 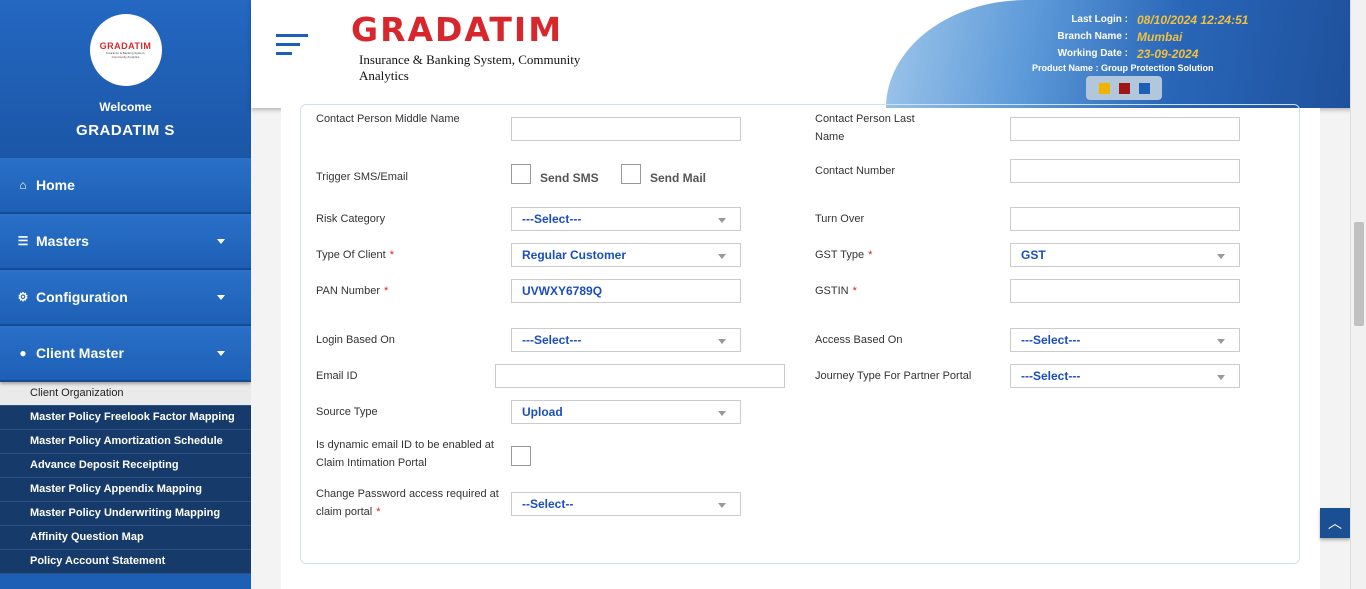 I want to click on access-based-label: Access Based On, so click(x=859, y=340).